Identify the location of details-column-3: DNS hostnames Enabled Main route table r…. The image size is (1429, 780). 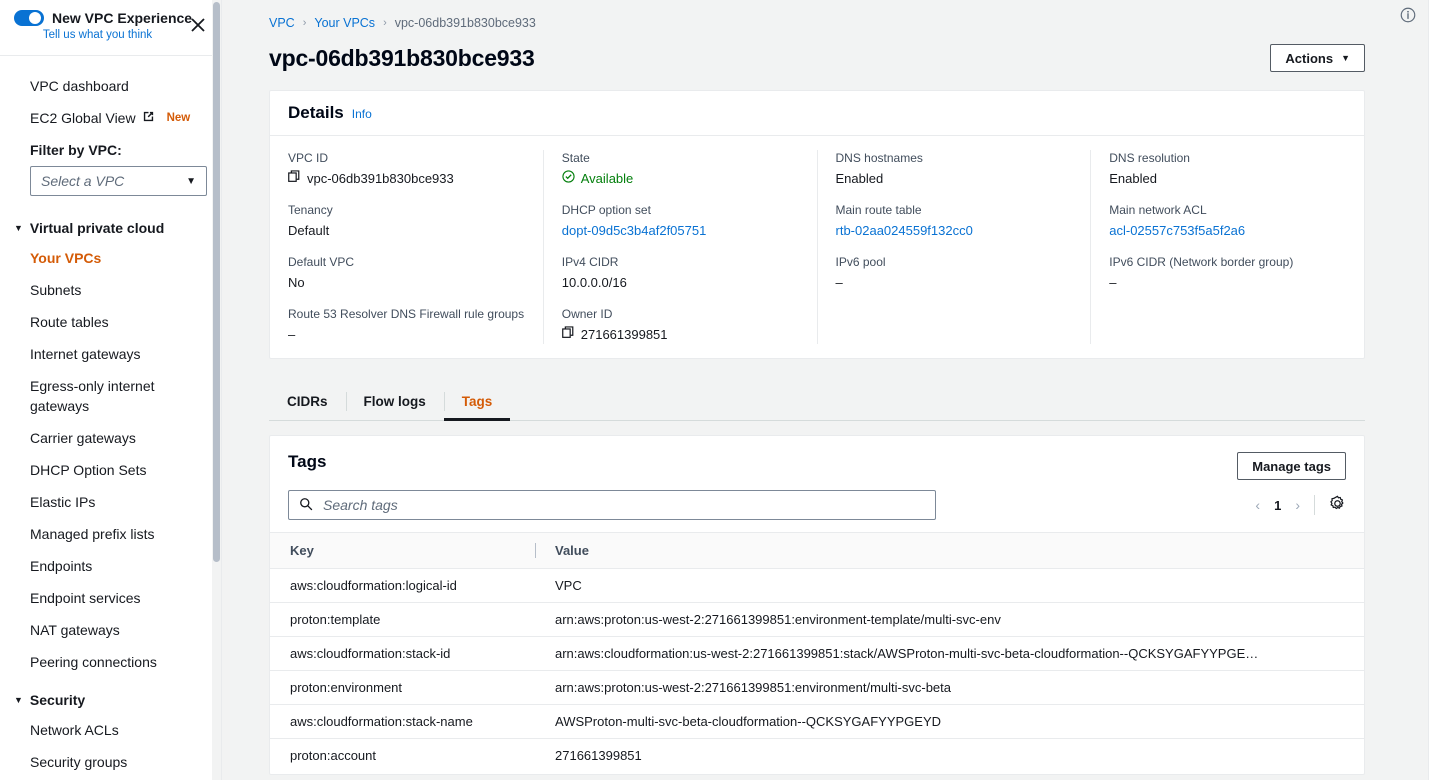
(953, 247).